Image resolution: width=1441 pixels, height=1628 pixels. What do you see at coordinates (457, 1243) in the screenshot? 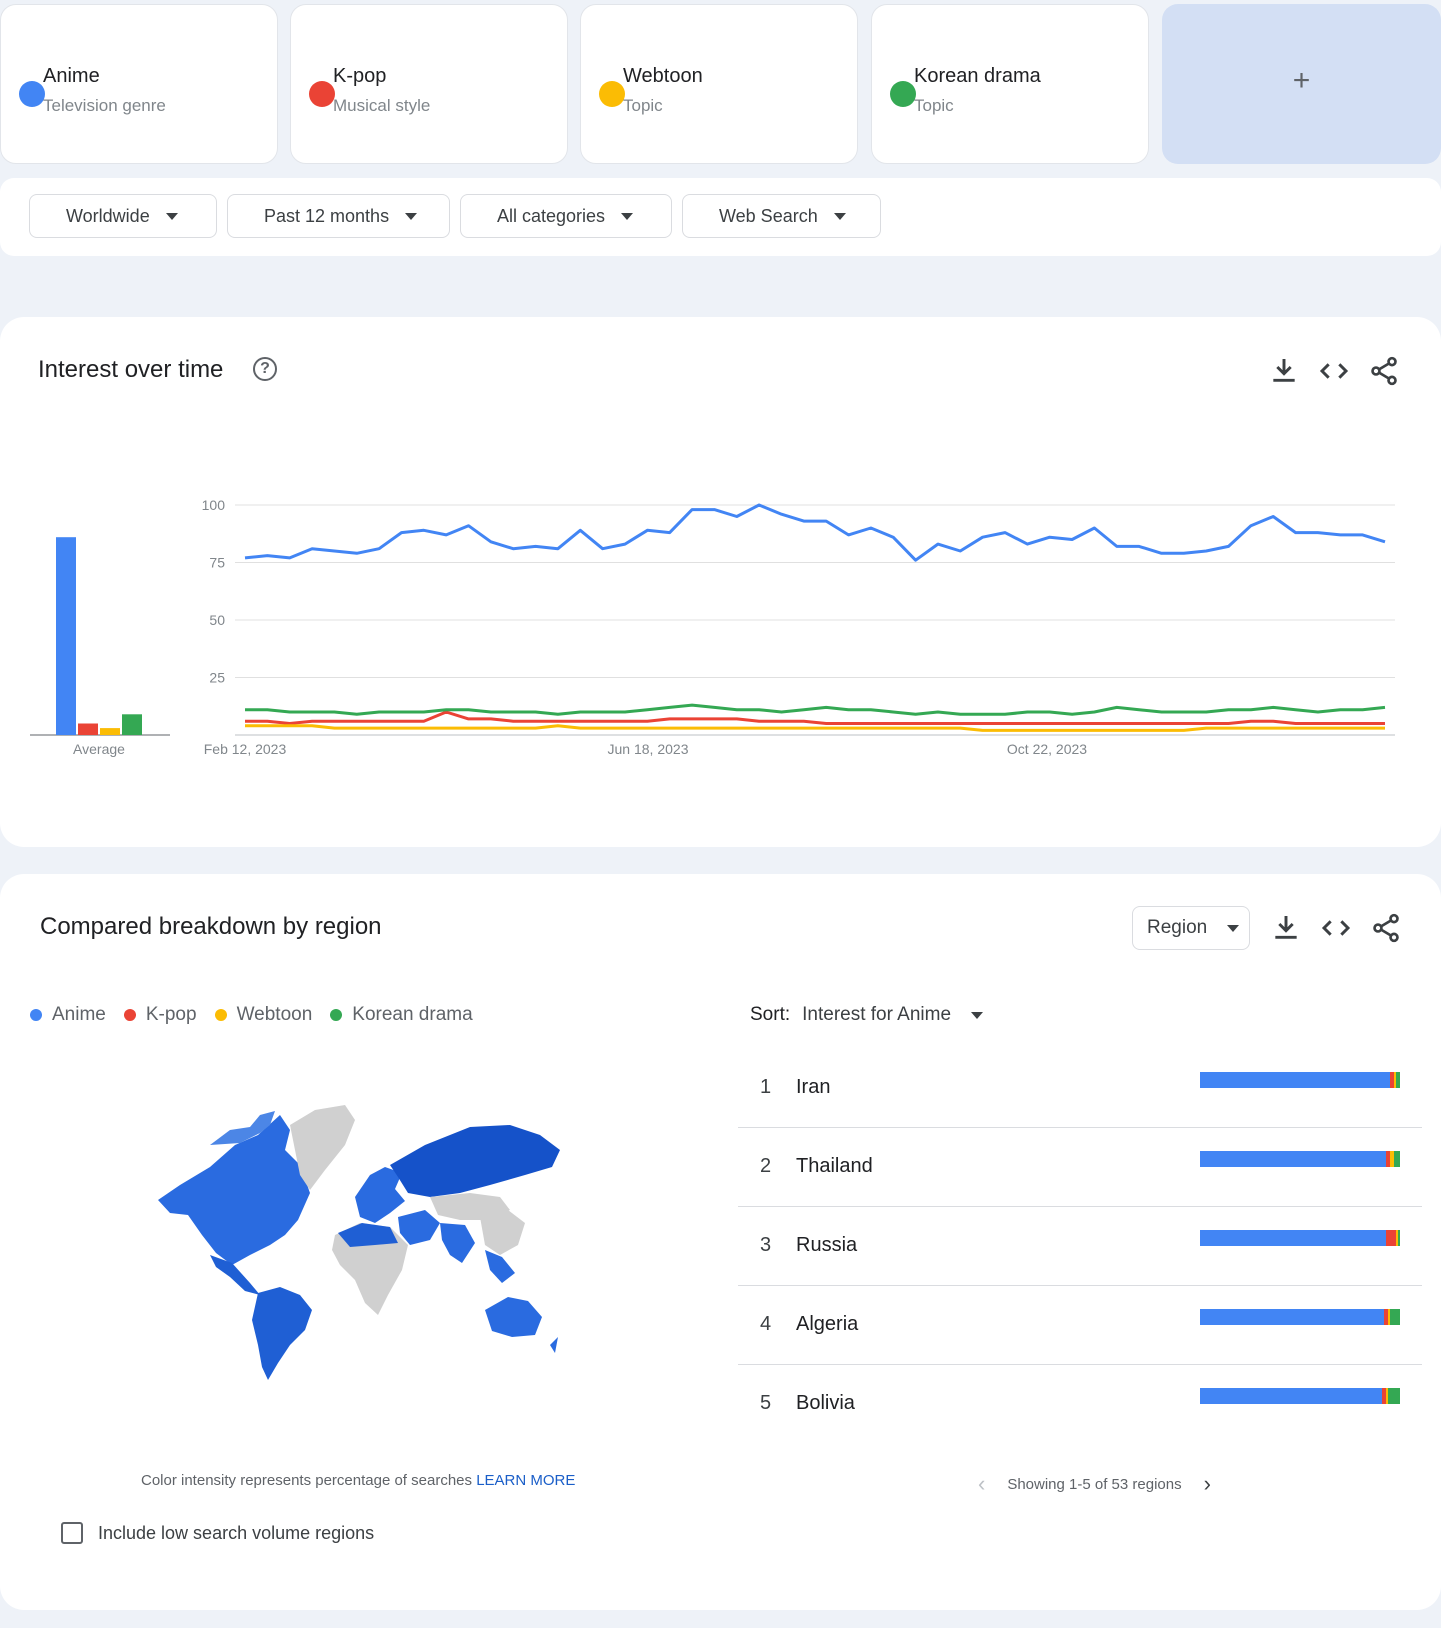
I see `map-region-south-asia` at bounding box center [457, 1243].